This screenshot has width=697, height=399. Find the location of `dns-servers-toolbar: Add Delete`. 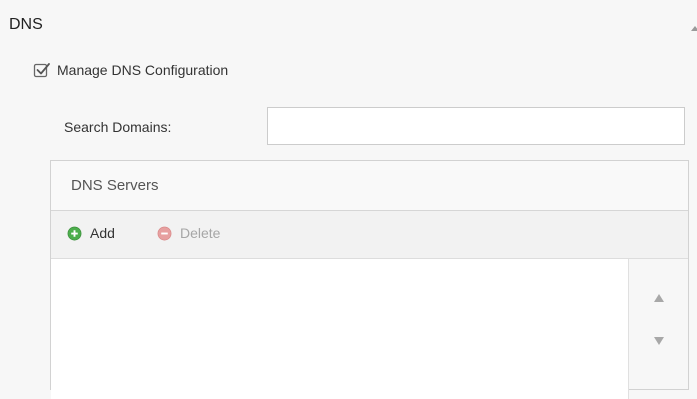

dns-servers-toolbar: Add Delete is located at coordinates (369, 235).